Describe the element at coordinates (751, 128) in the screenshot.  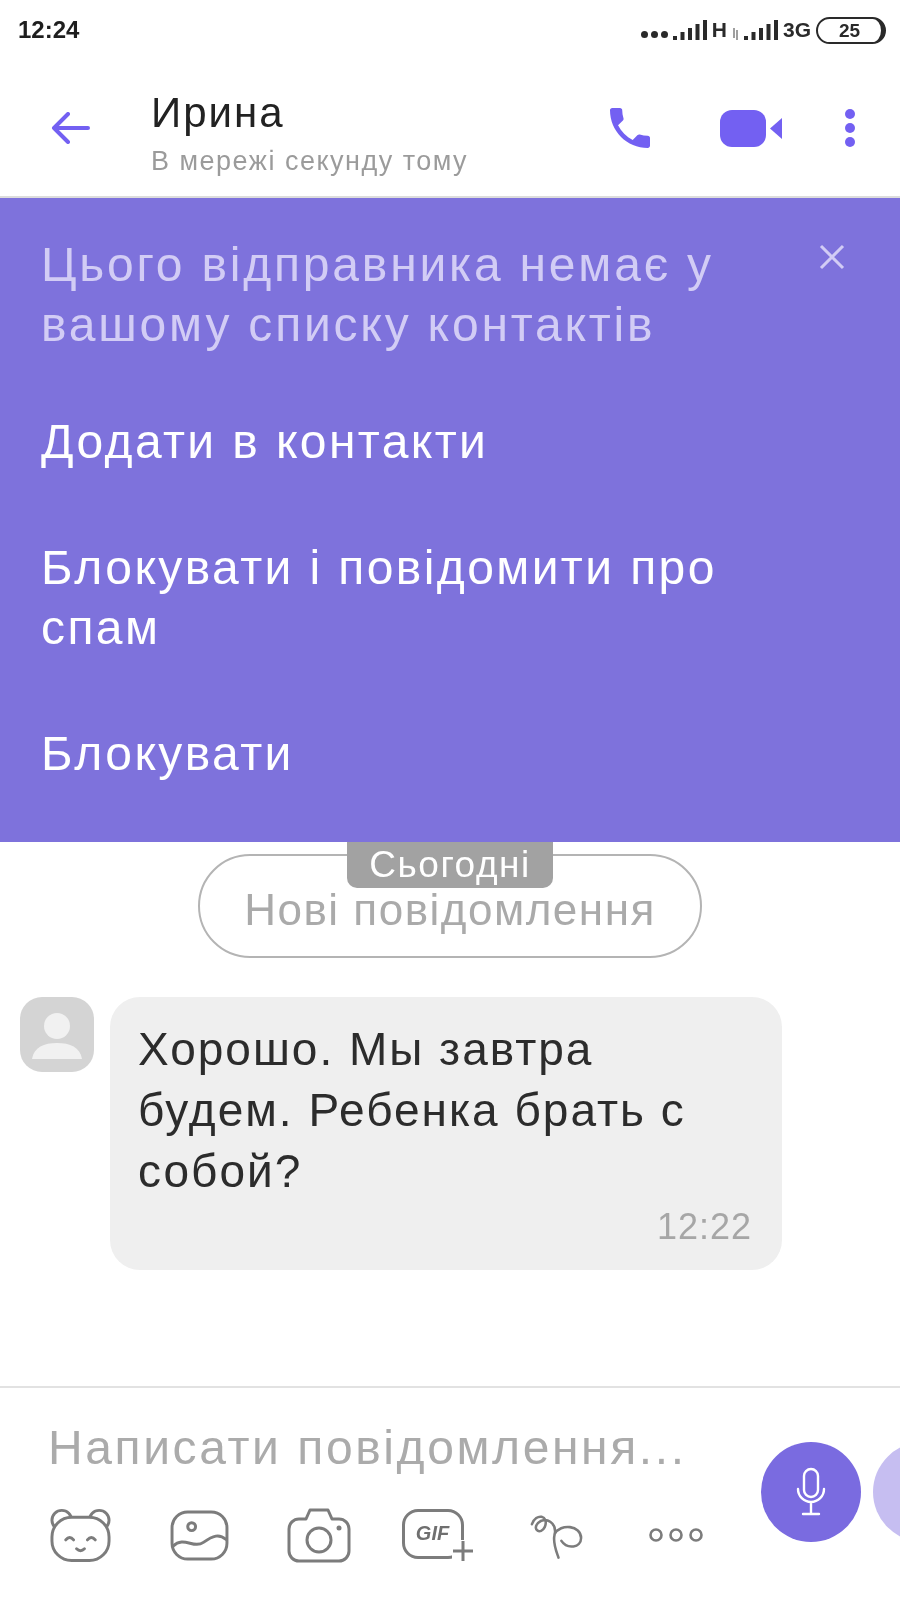
I see `video-camera-icon` at that location.